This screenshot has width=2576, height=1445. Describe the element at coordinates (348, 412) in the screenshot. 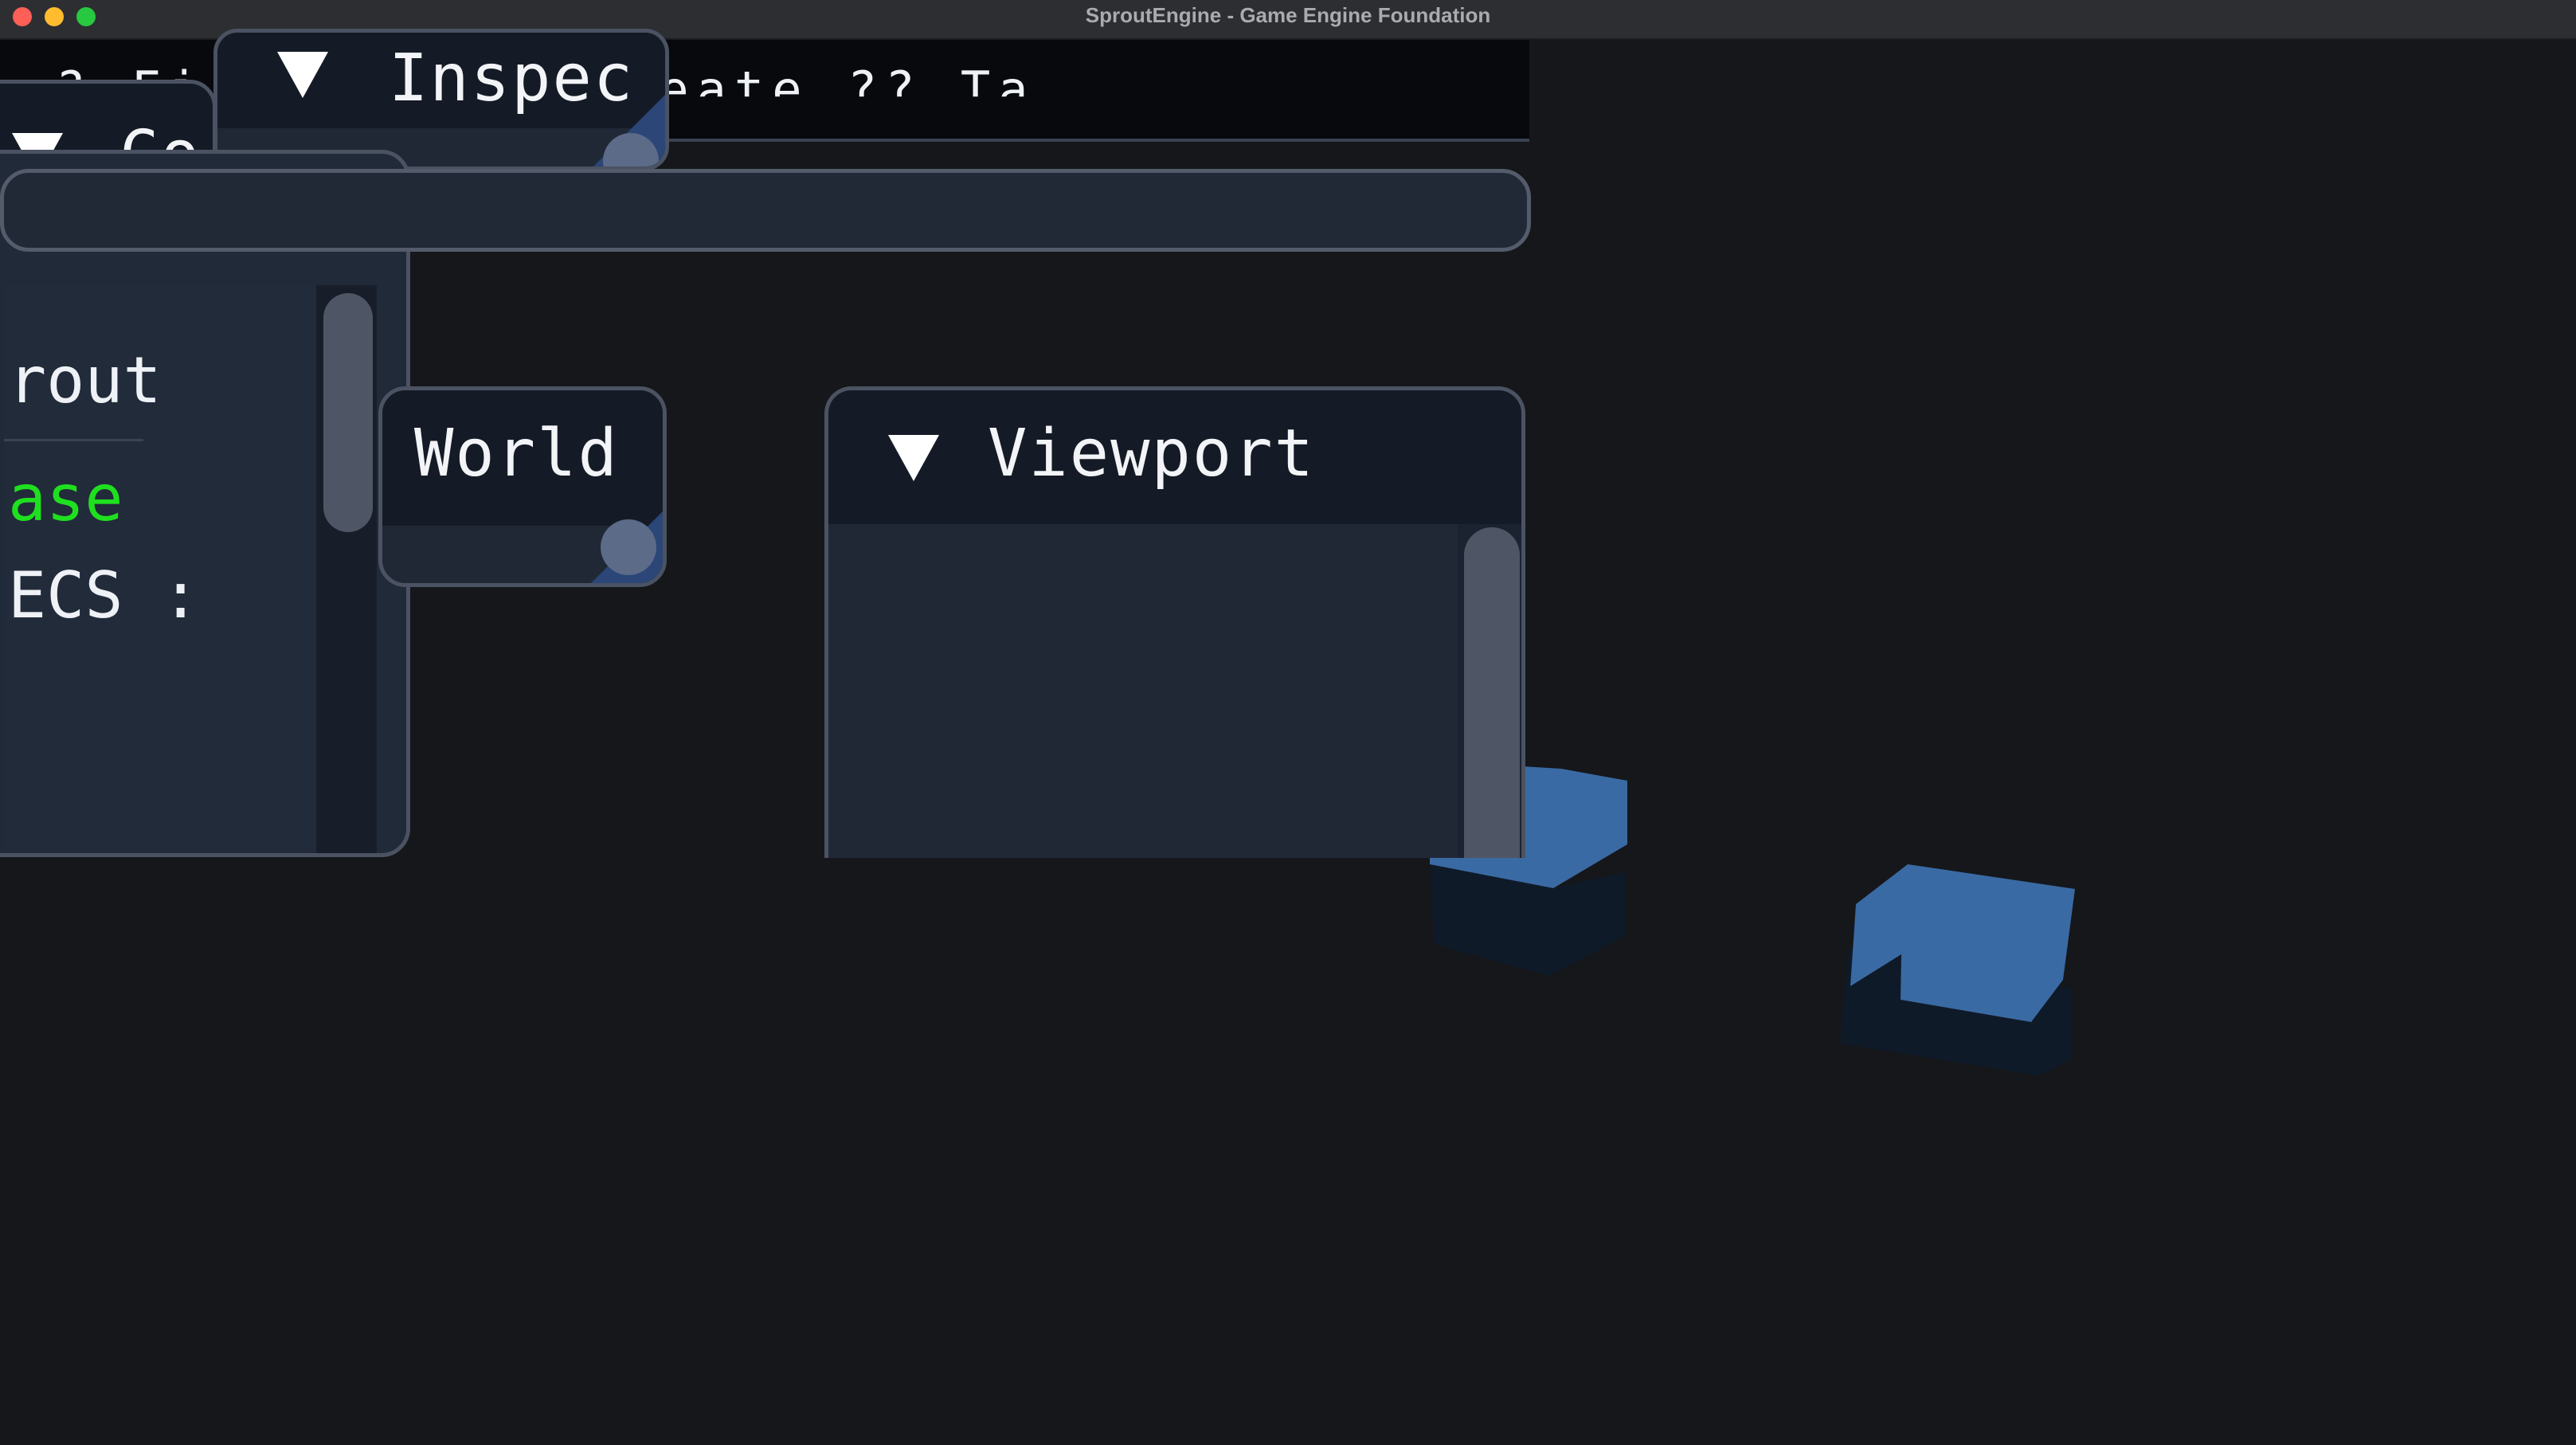

I see `hierarchy-scrollbar-thumb` at that location.